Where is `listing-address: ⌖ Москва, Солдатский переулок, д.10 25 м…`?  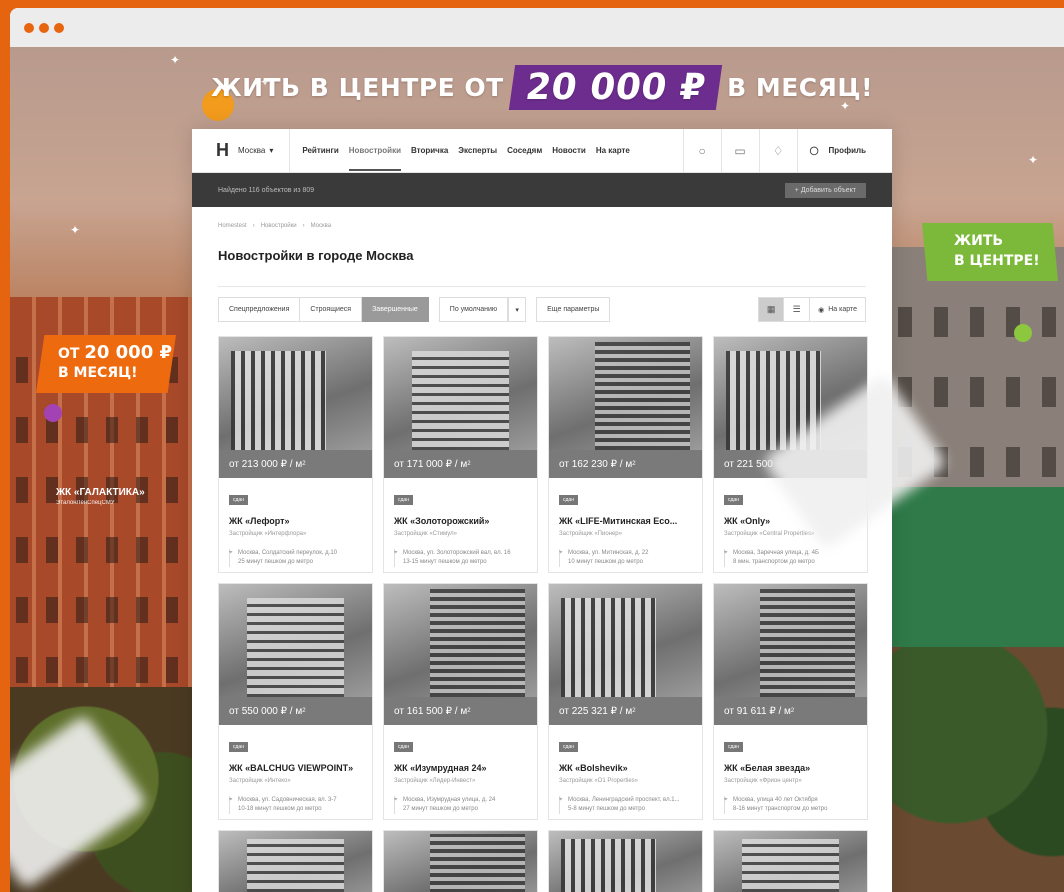 listing-address: ⌖ Москва, Солдатский переулок, д.10 25 м… is located at coordinates (295, 558).